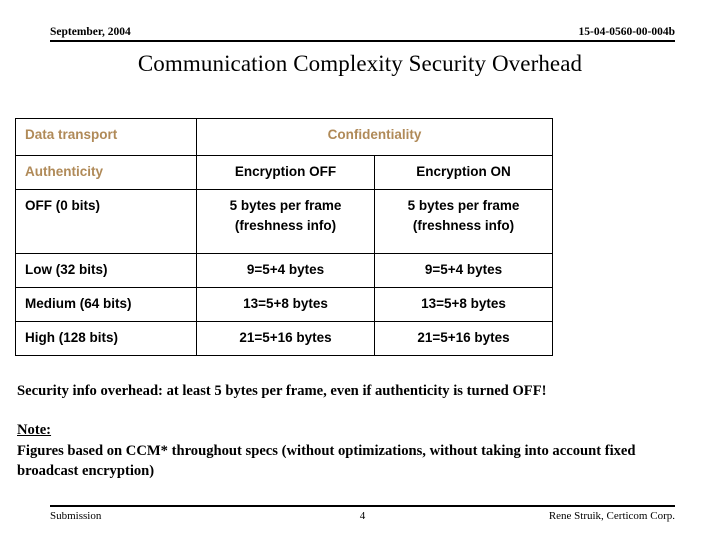 This screenshot has width=720, height=540. I want to click on table-row-label-cell: Medium (64 bits), so click(106, 304).